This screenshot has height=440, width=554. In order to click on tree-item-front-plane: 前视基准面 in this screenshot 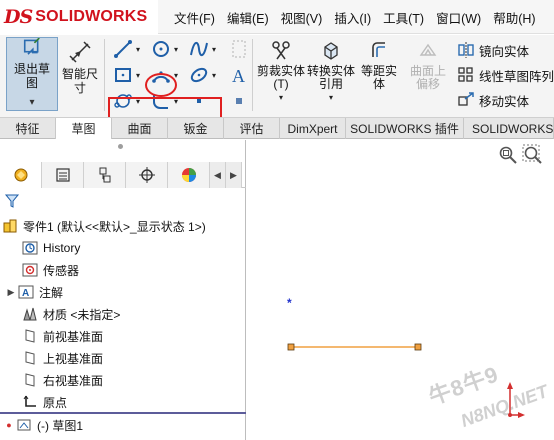, I will do `click(122, 336)`.